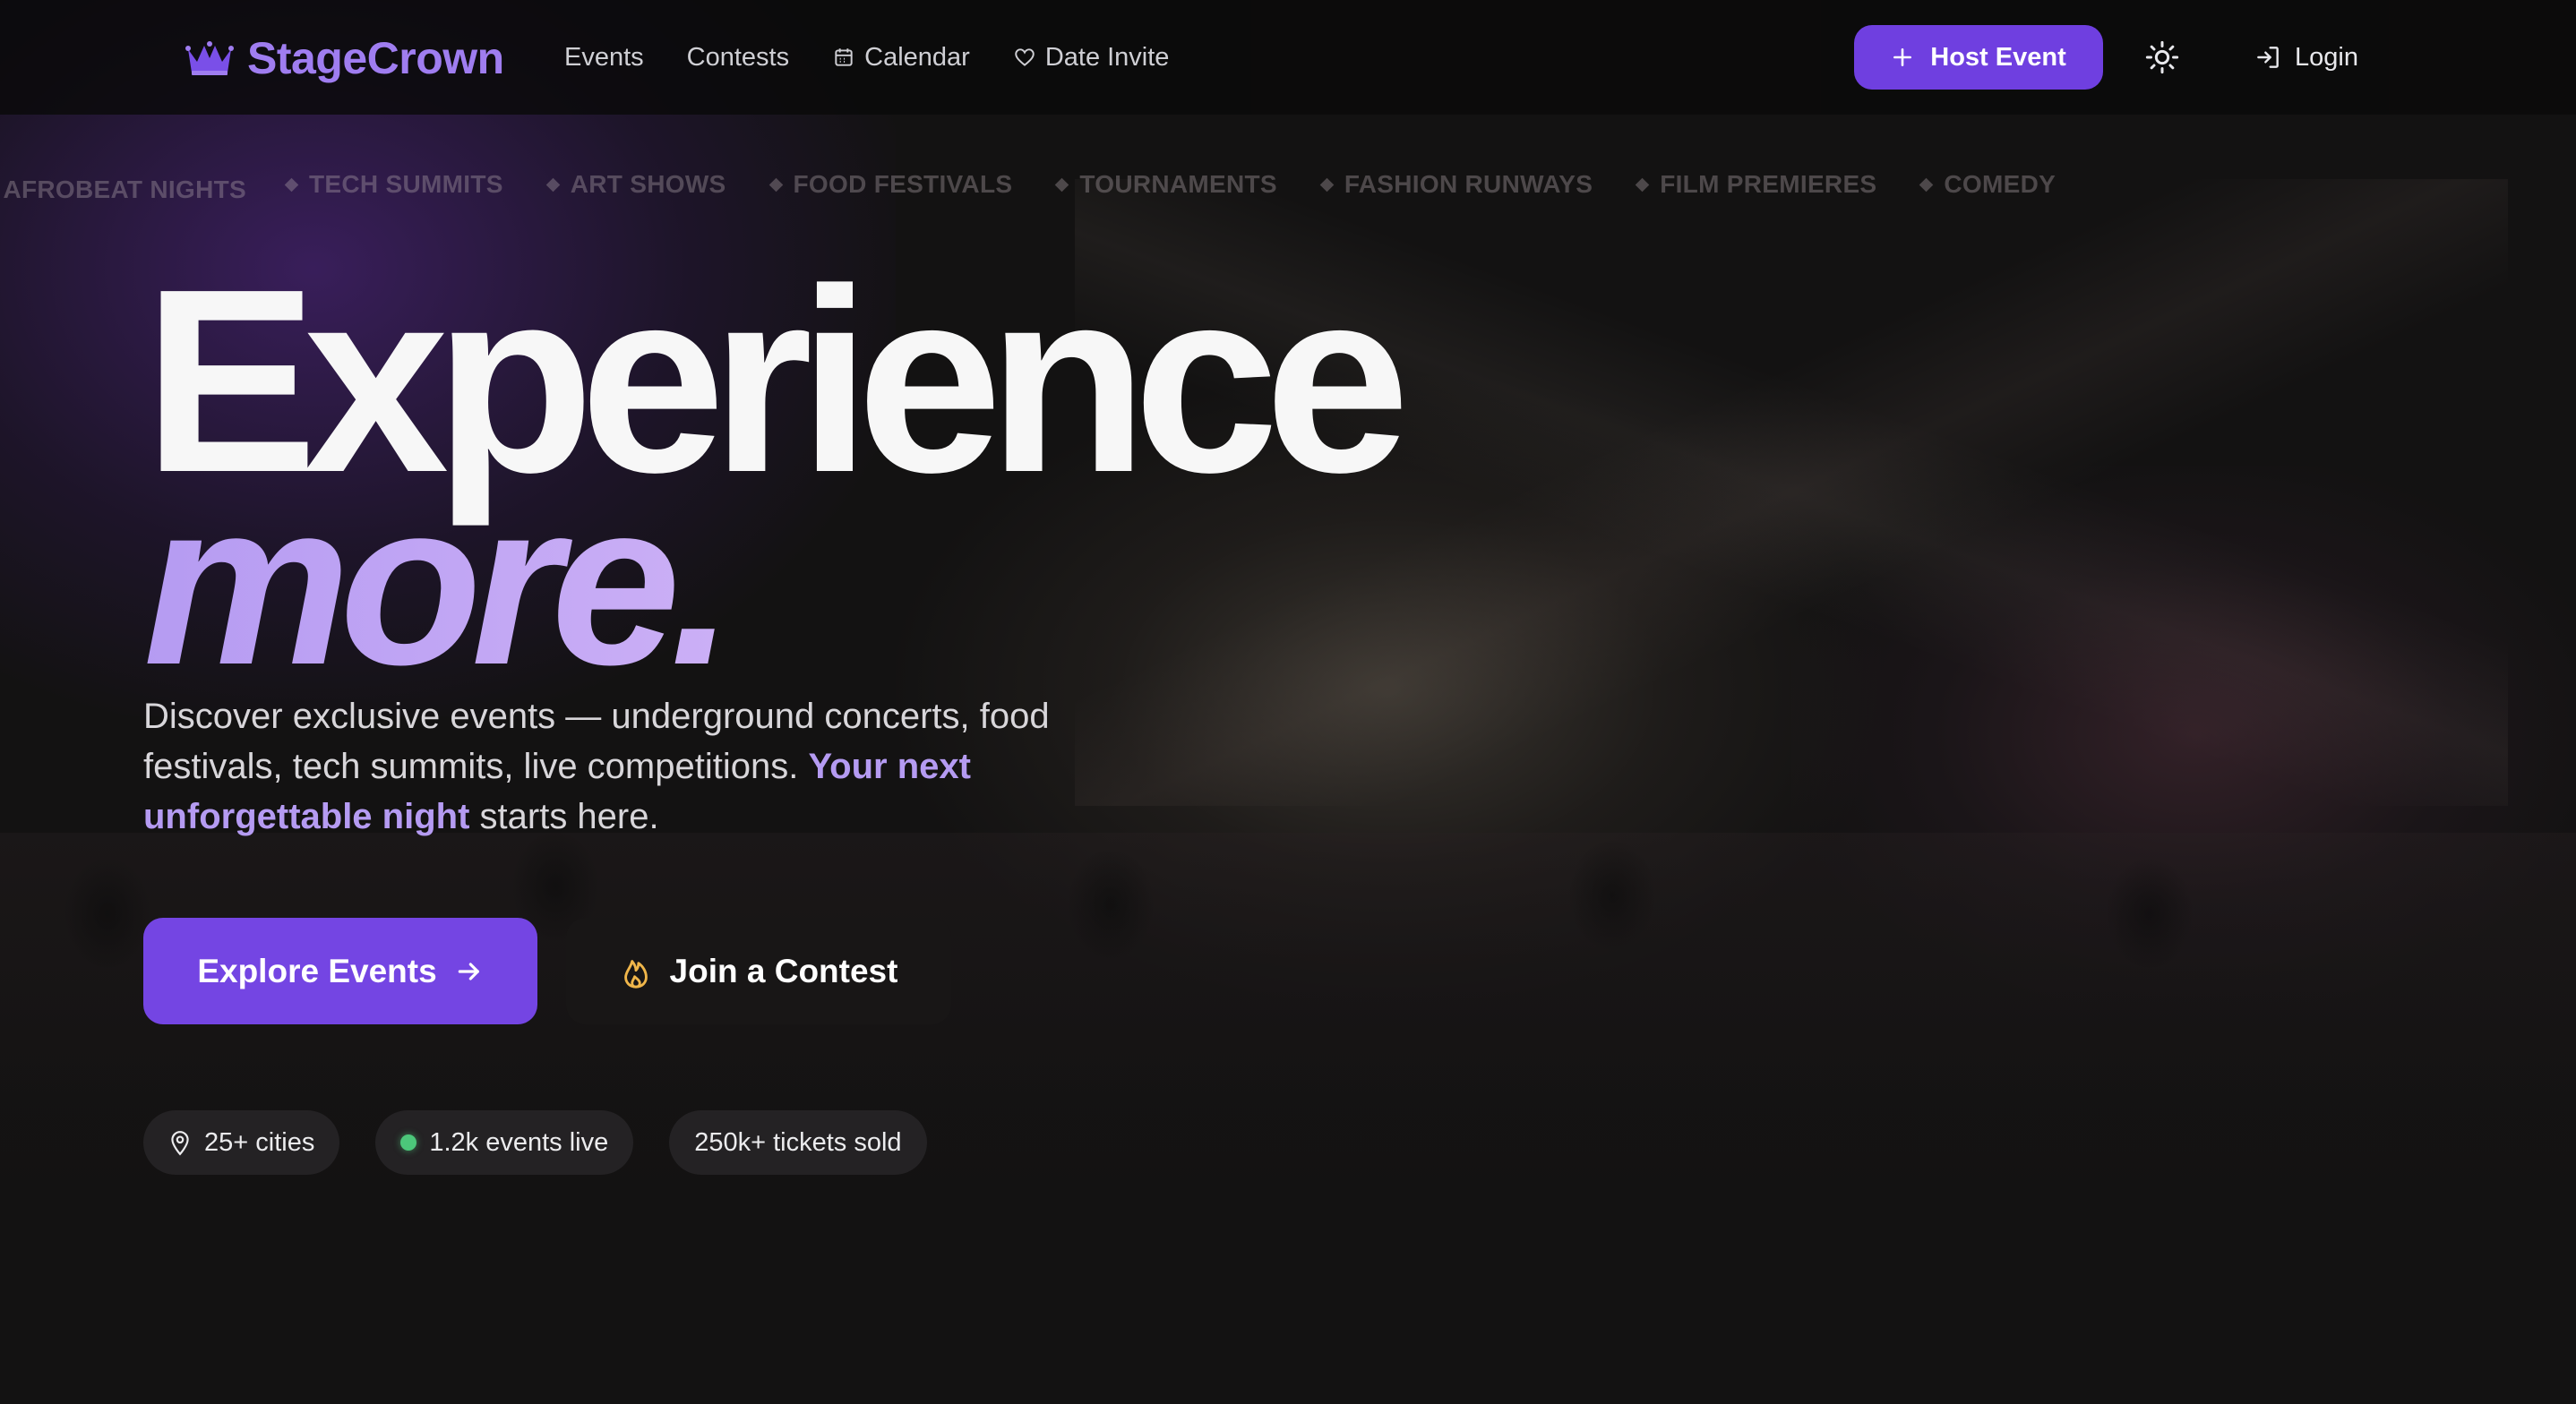 Image resolution: width=2576 pixels, height=1404 pixels. I want to click on flame-icon, so click(635, 974).